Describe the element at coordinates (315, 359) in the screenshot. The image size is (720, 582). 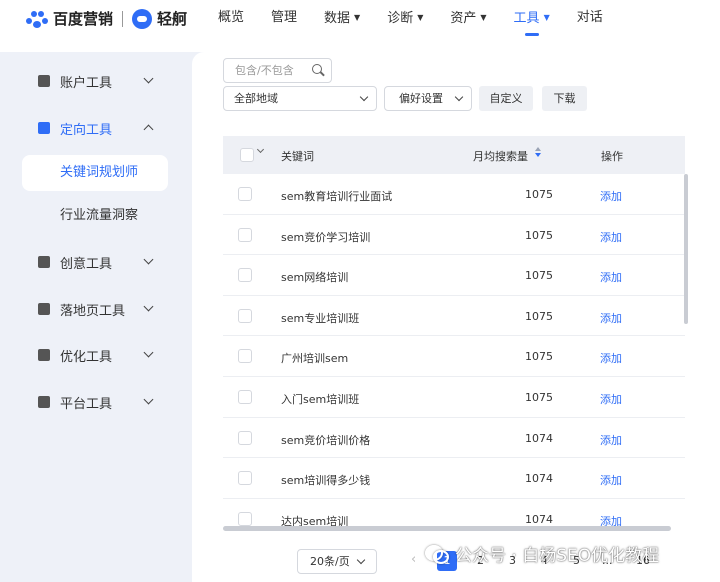
I see `keyword-cell: 广州培训sem` at that location.